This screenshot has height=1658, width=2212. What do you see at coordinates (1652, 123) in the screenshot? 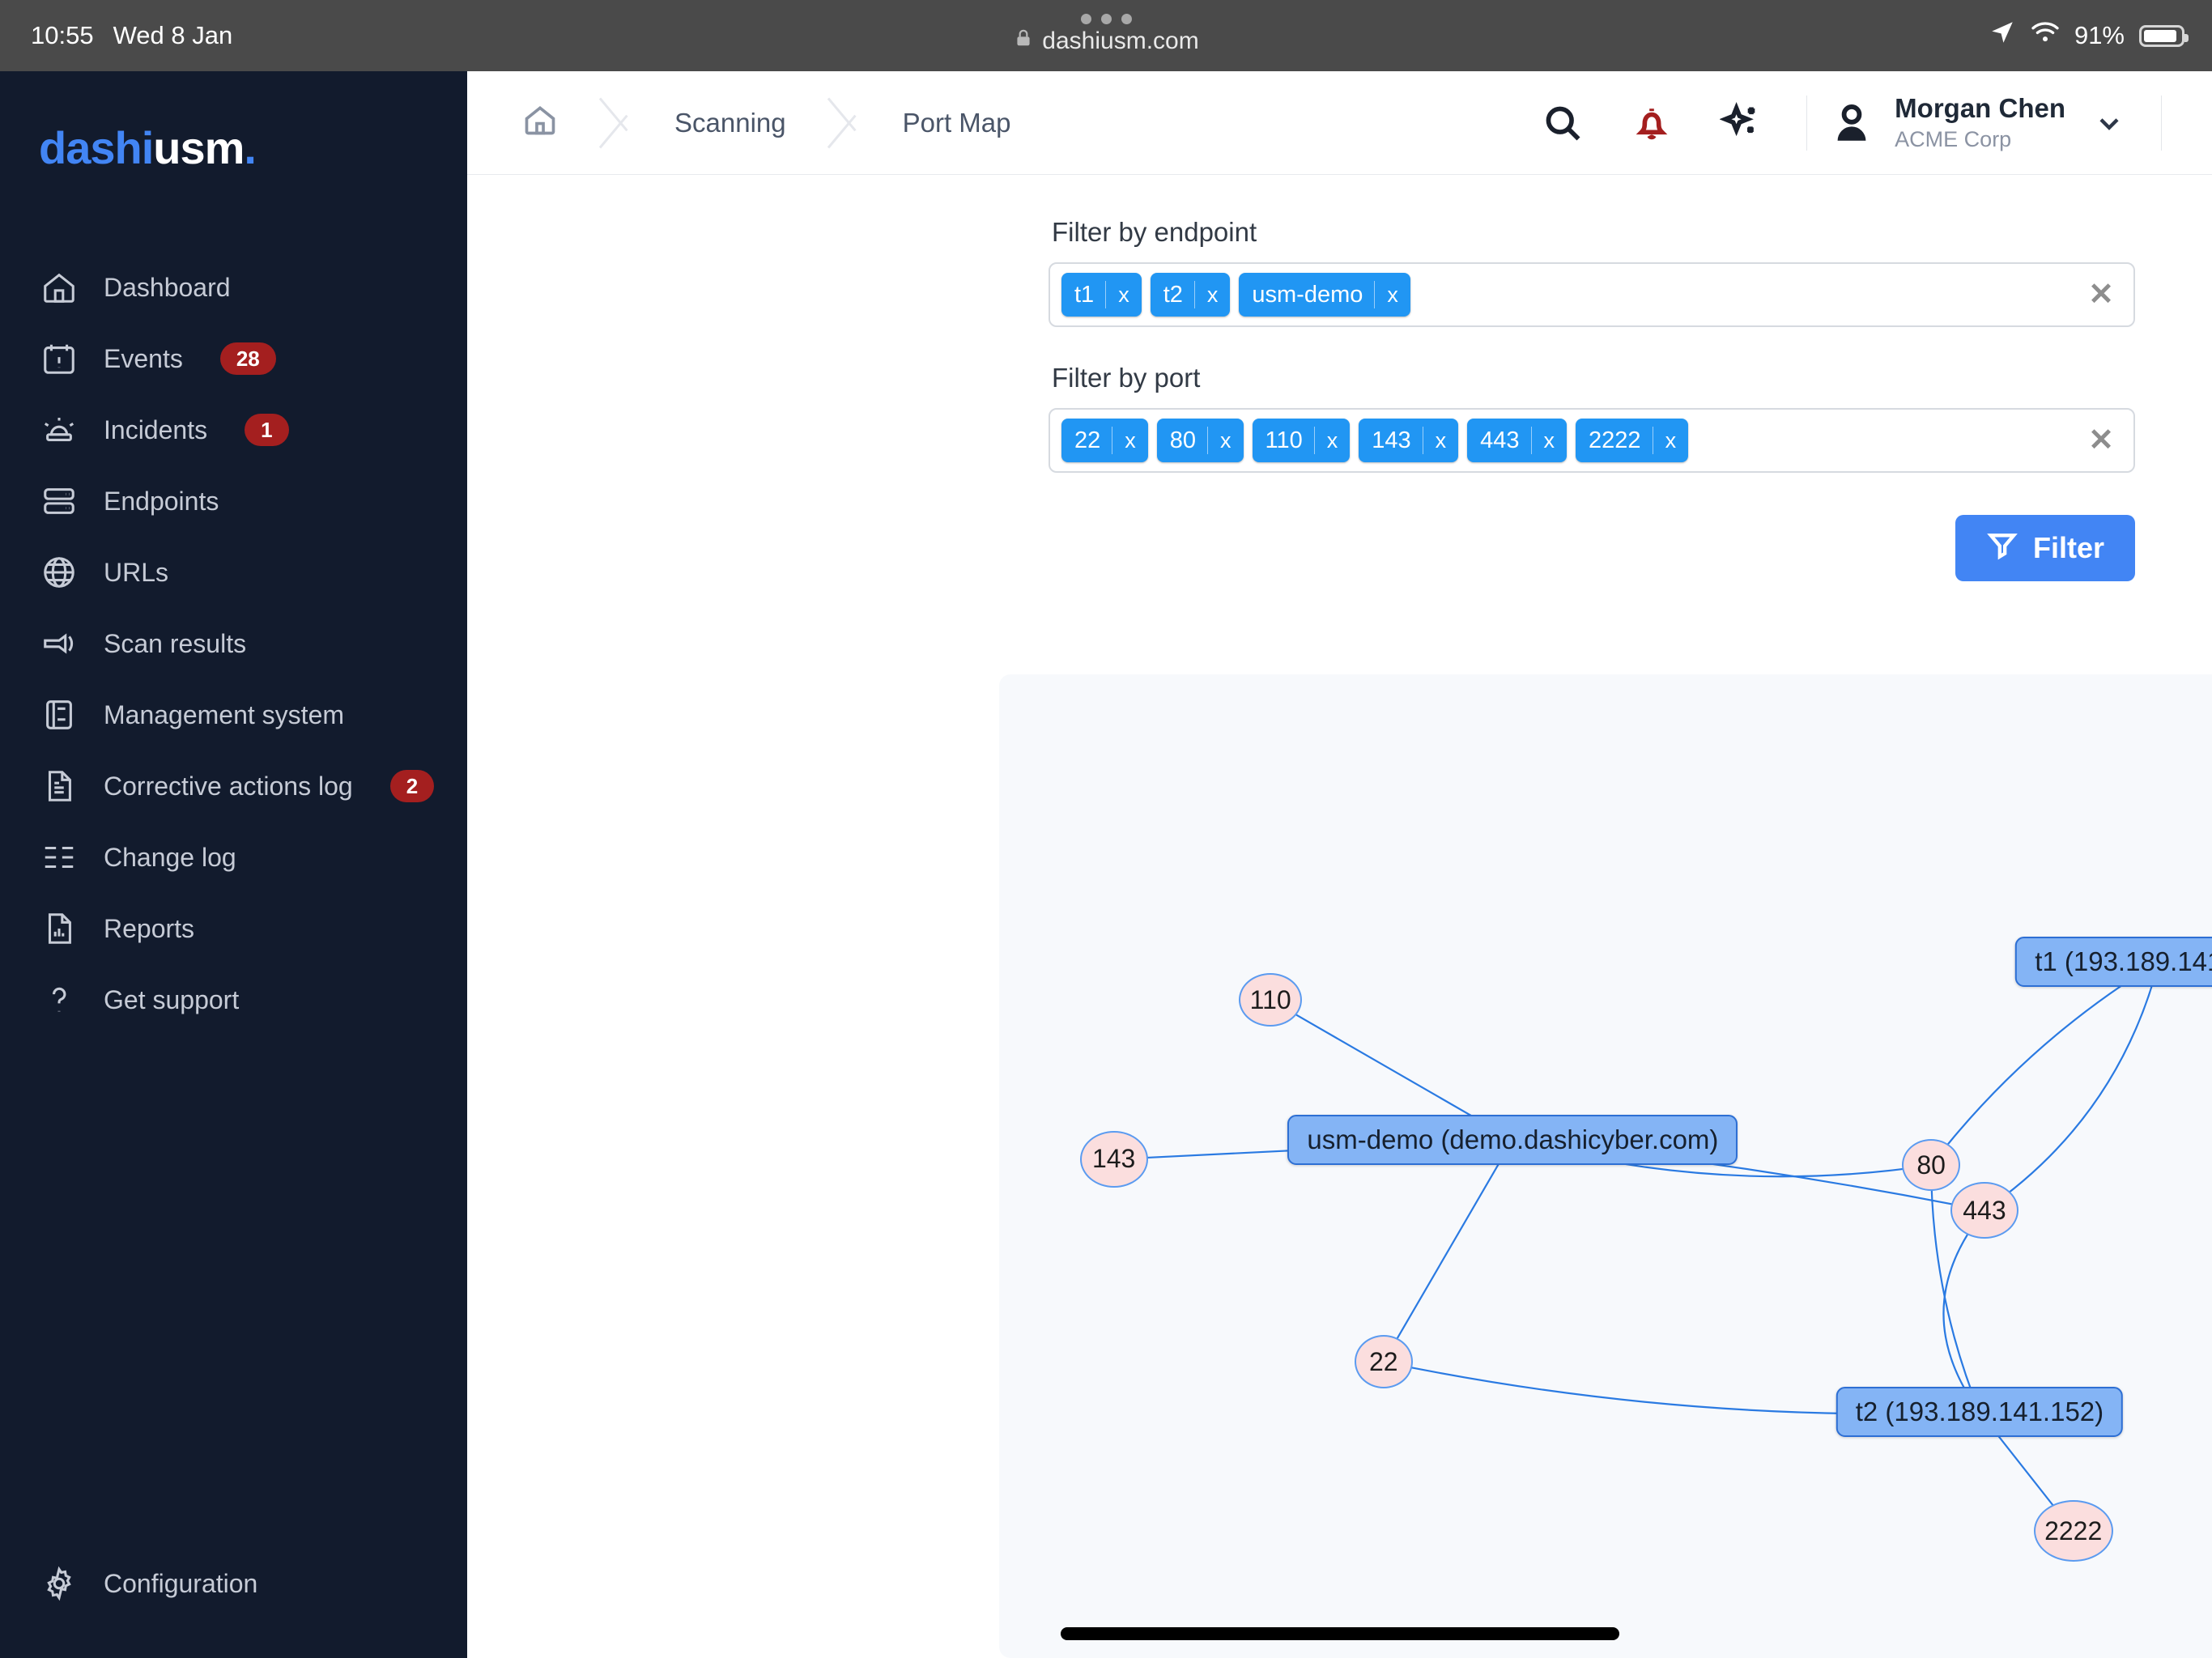
I see `bell-icon` at bounding box center [1652, 123].